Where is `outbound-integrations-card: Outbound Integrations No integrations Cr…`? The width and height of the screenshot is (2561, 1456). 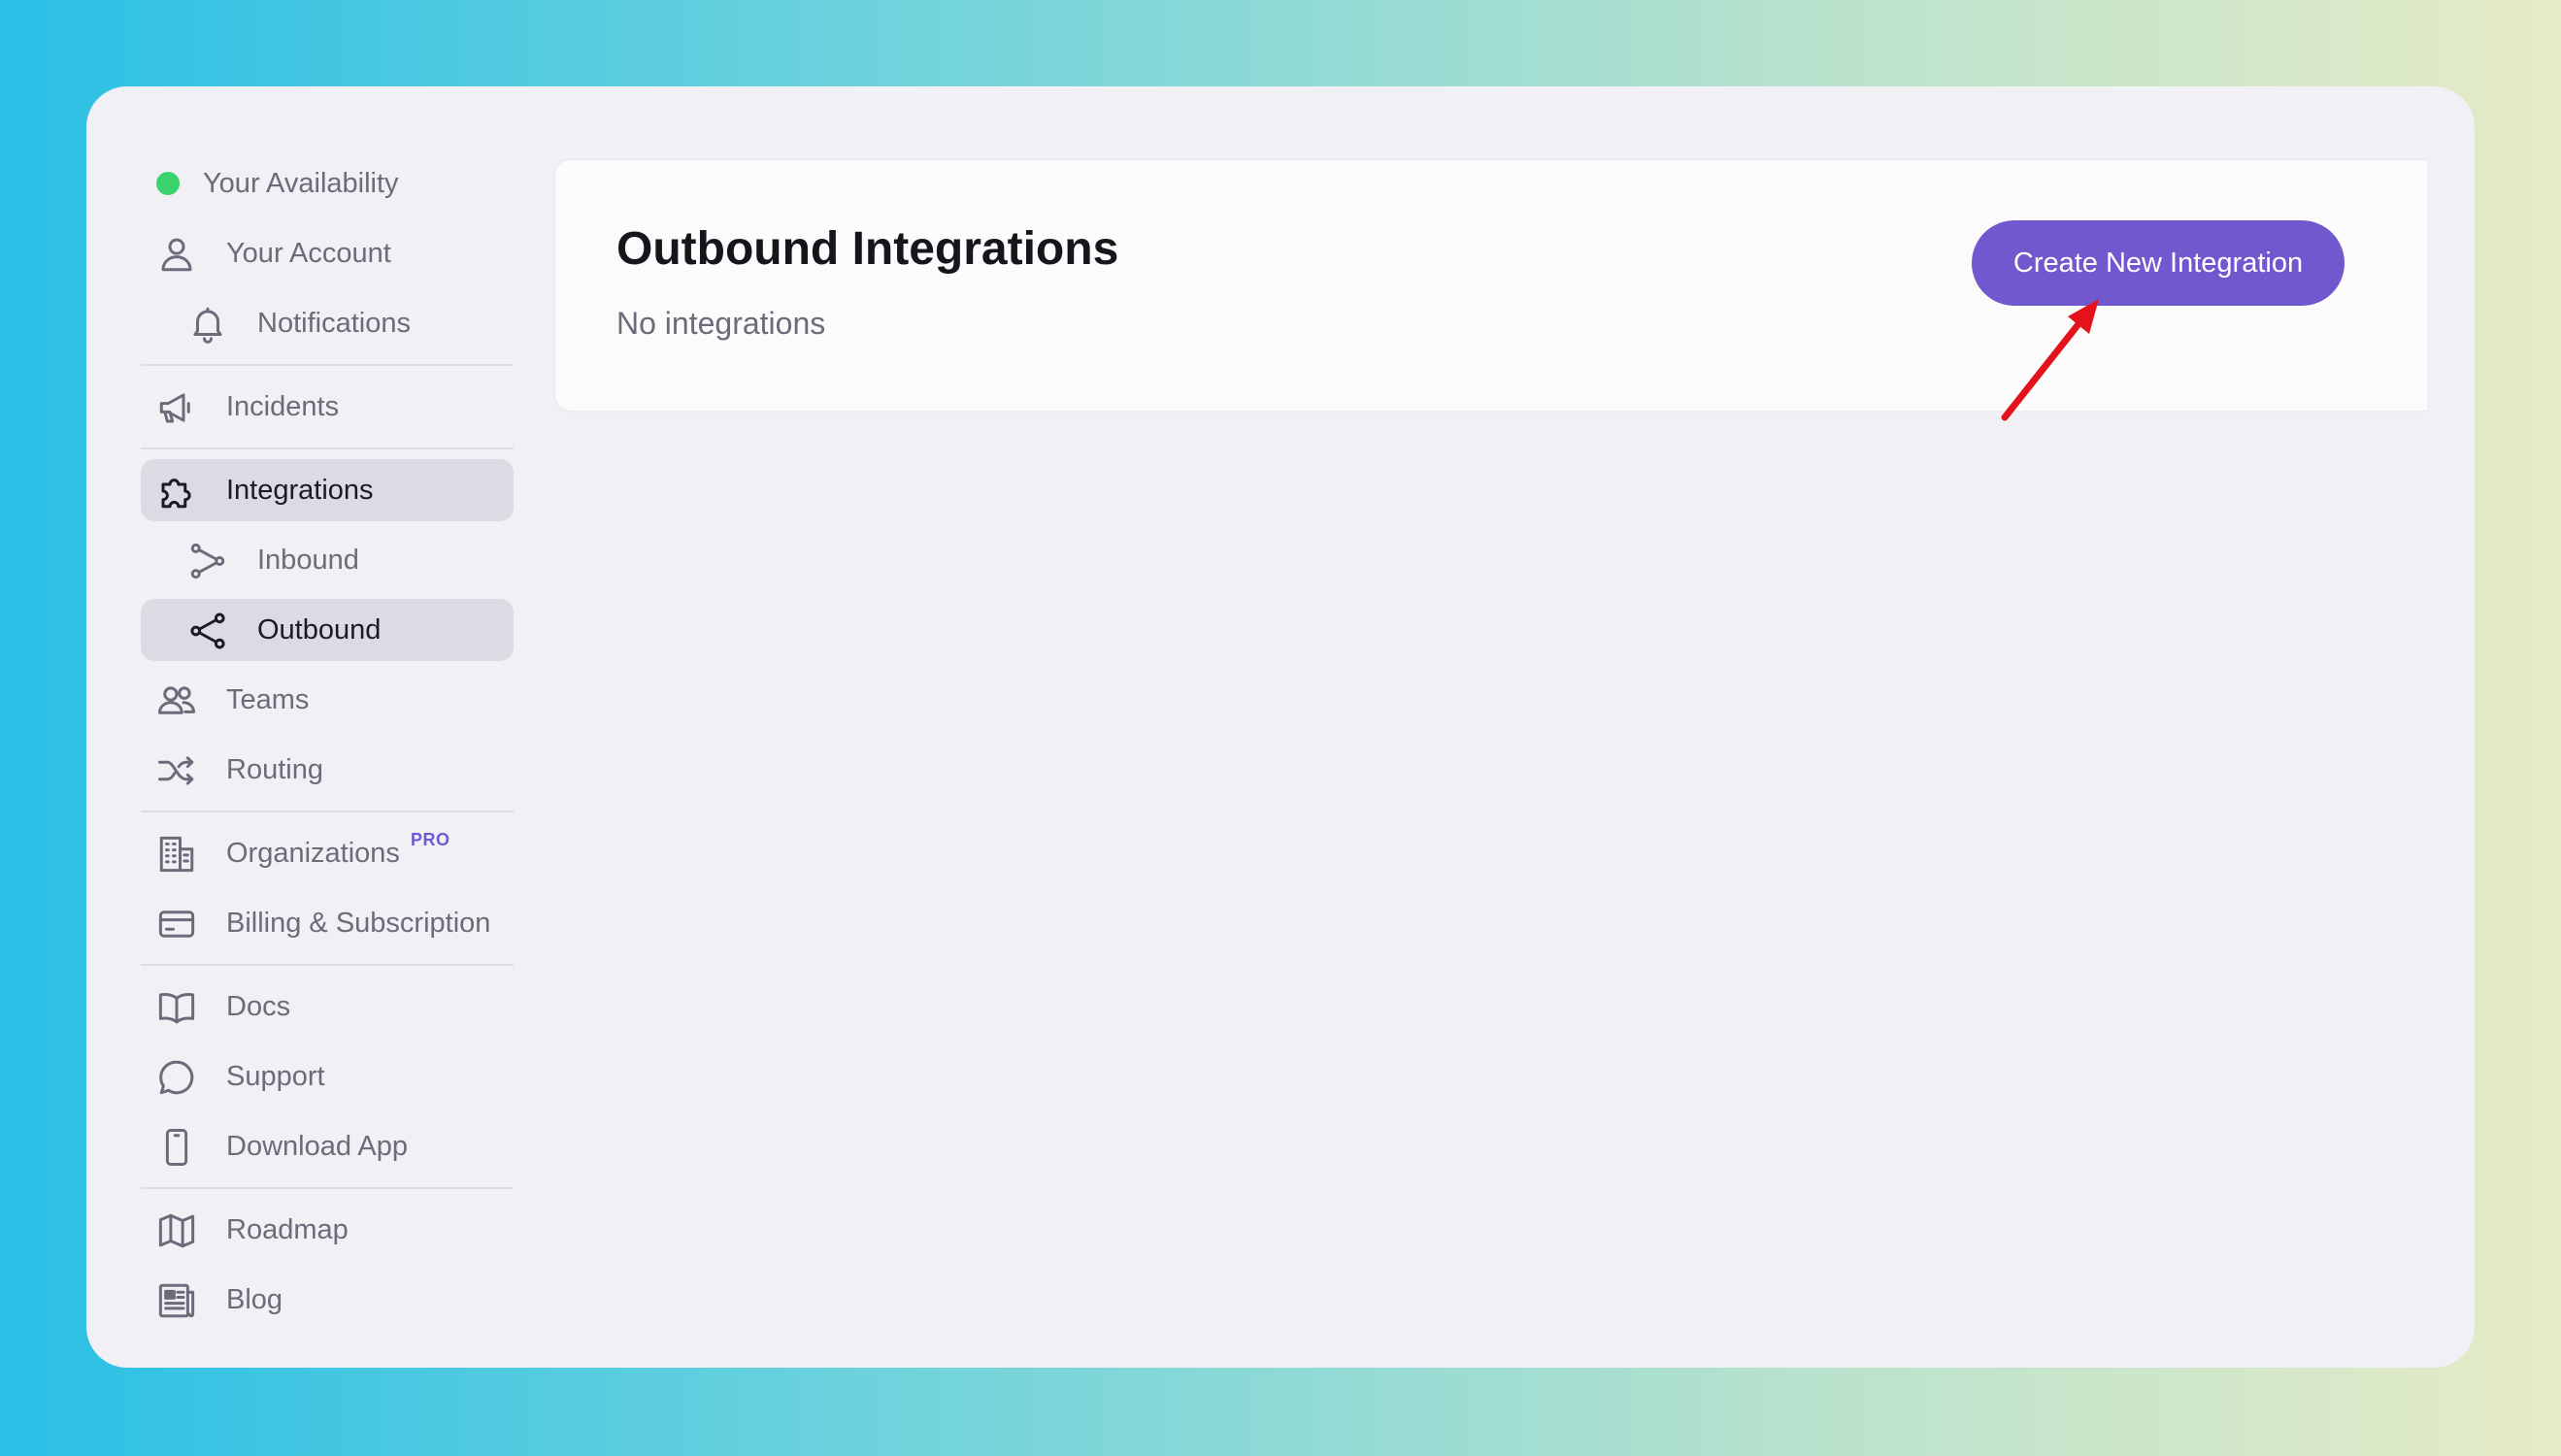 outbound-integrations-card: Outbound Integrations No integrations Cr… is located at coordinates (1490, 285).